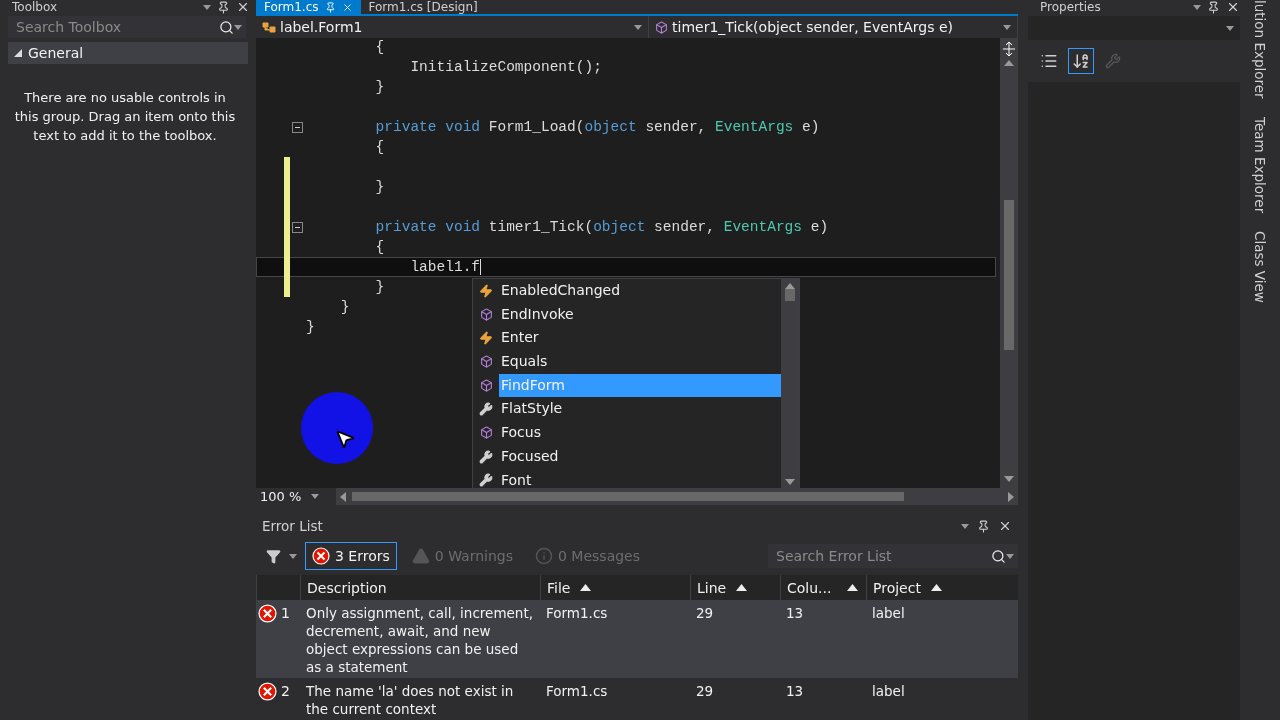 The image size is (1280, 720). What do you see at coordinates (1260, 49) in the screenshot?
I see `side-tab: lution Explorer` at bounding box center [1260, 49].